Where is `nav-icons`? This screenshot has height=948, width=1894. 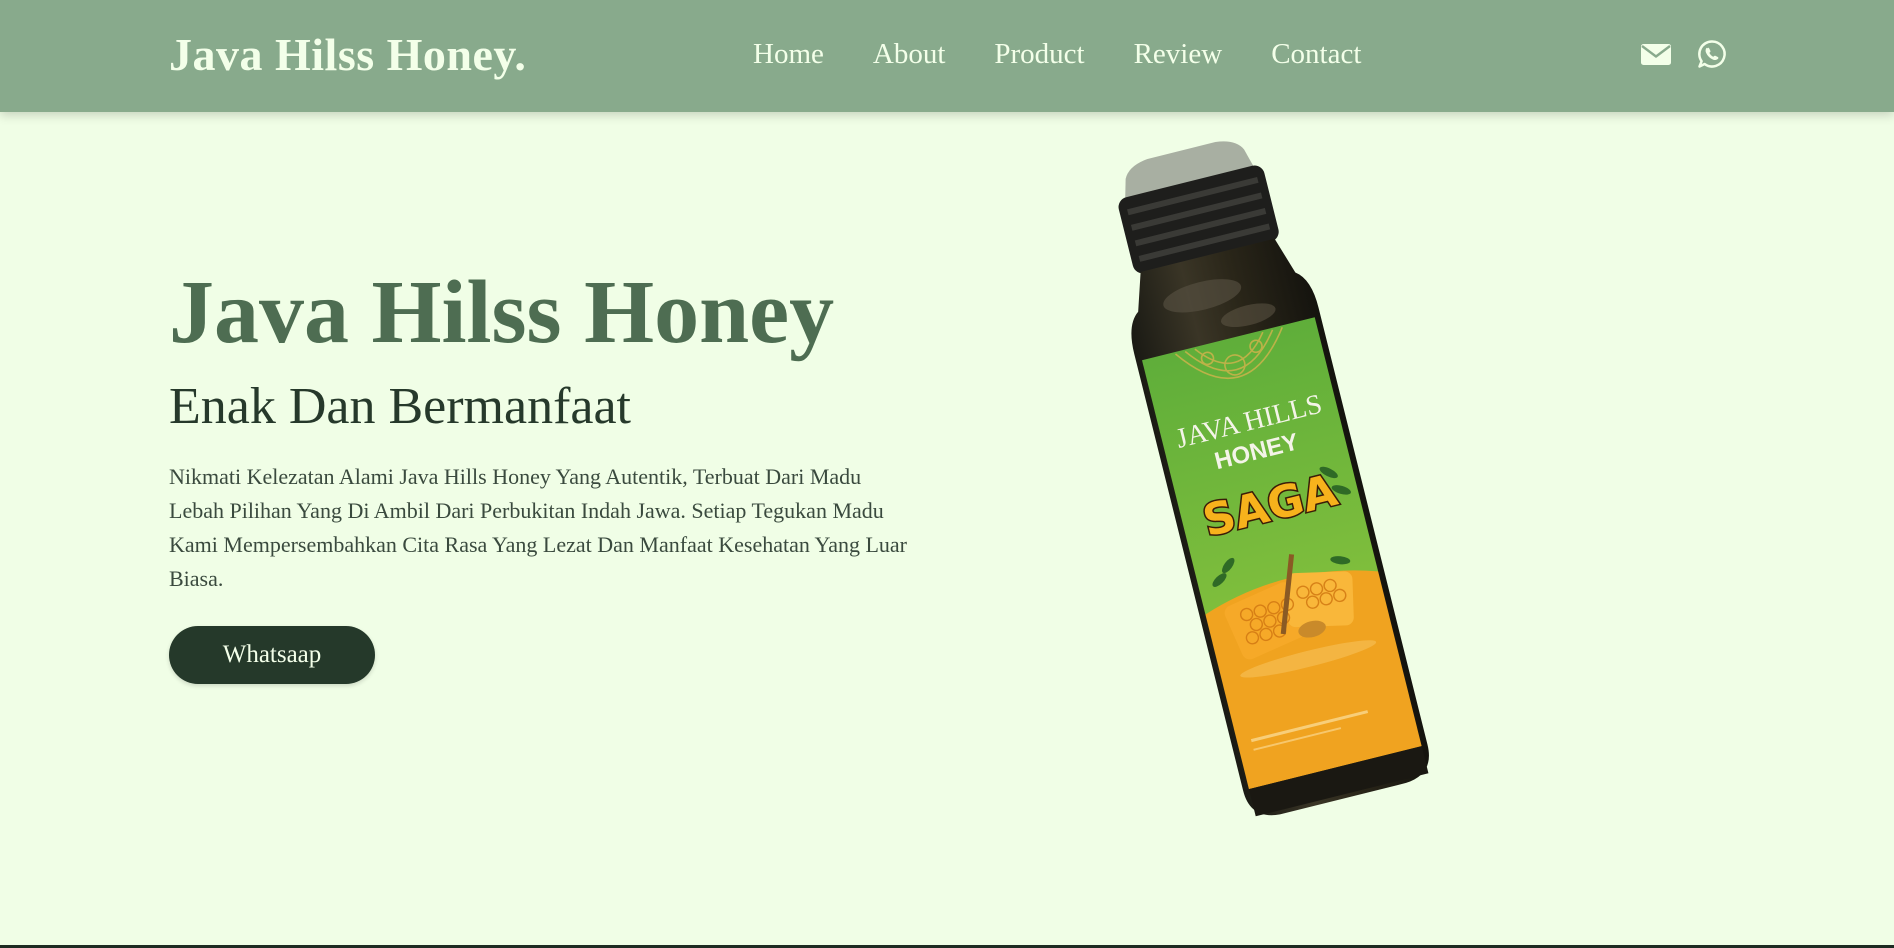
nav-icons is located at coordinates (1684, 54).